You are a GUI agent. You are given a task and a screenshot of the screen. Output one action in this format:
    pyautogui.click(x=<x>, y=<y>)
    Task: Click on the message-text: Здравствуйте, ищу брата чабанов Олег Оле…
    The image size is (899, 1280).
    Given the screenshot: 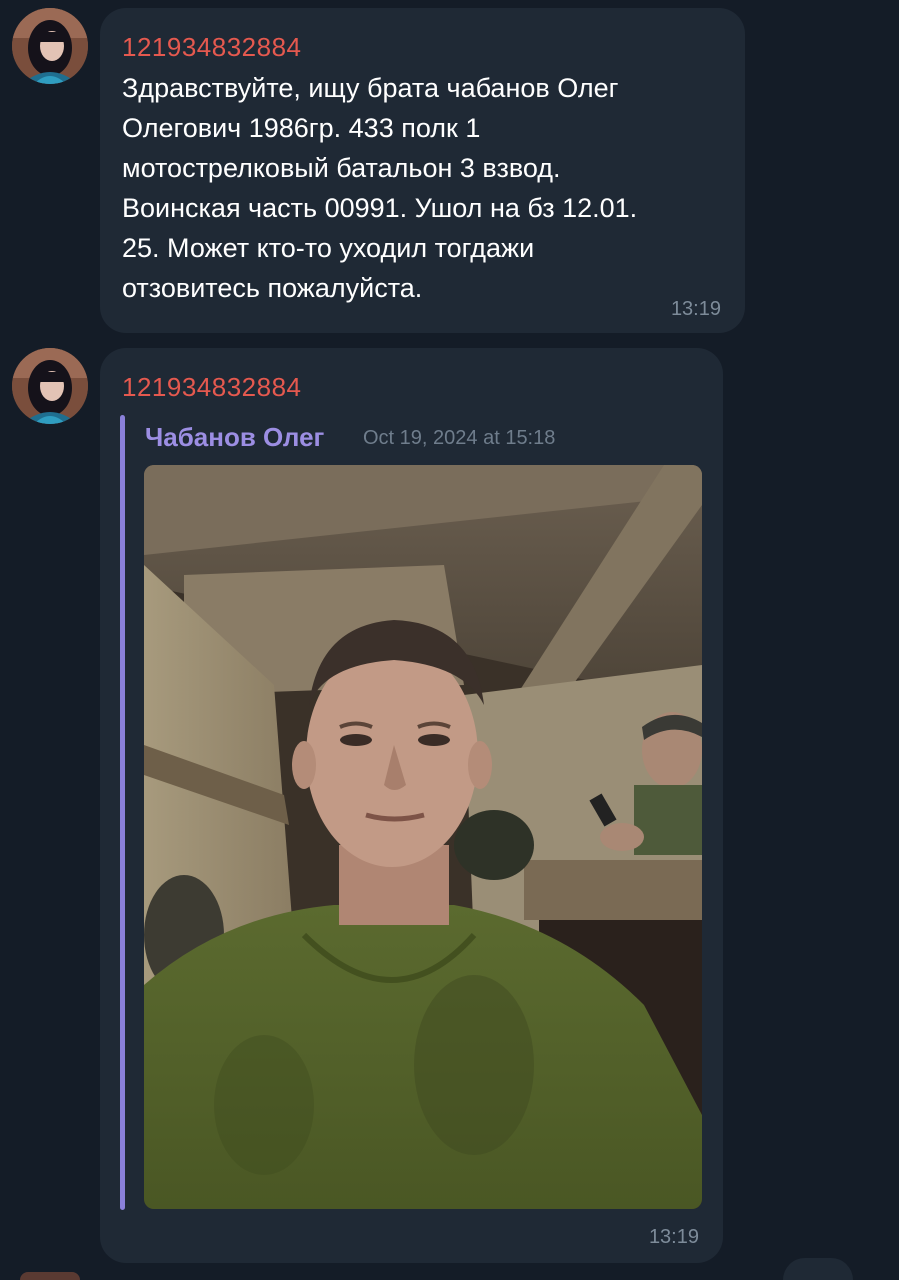 What is the action you would take?
    pyautogui.click(x=380, y=188)
    